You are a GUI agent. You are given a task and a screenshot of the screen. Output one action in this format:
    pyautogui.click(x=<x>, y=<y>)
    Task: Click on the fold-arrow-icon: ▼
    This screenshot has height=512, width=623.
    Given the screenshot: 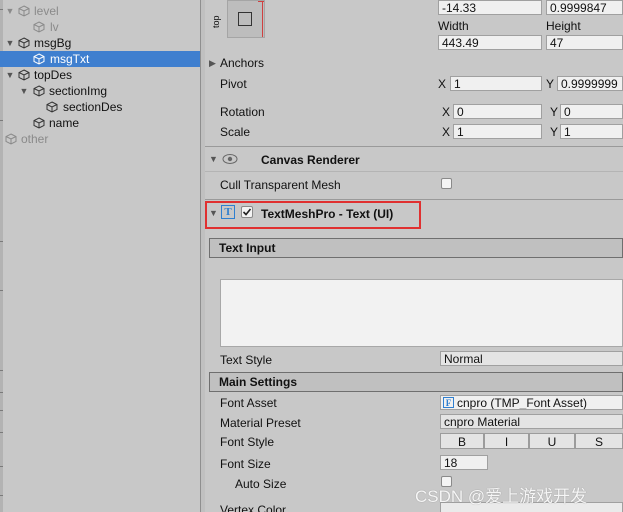 What is the action you would take?
    pyautogui.click(x=213, y=159)
    